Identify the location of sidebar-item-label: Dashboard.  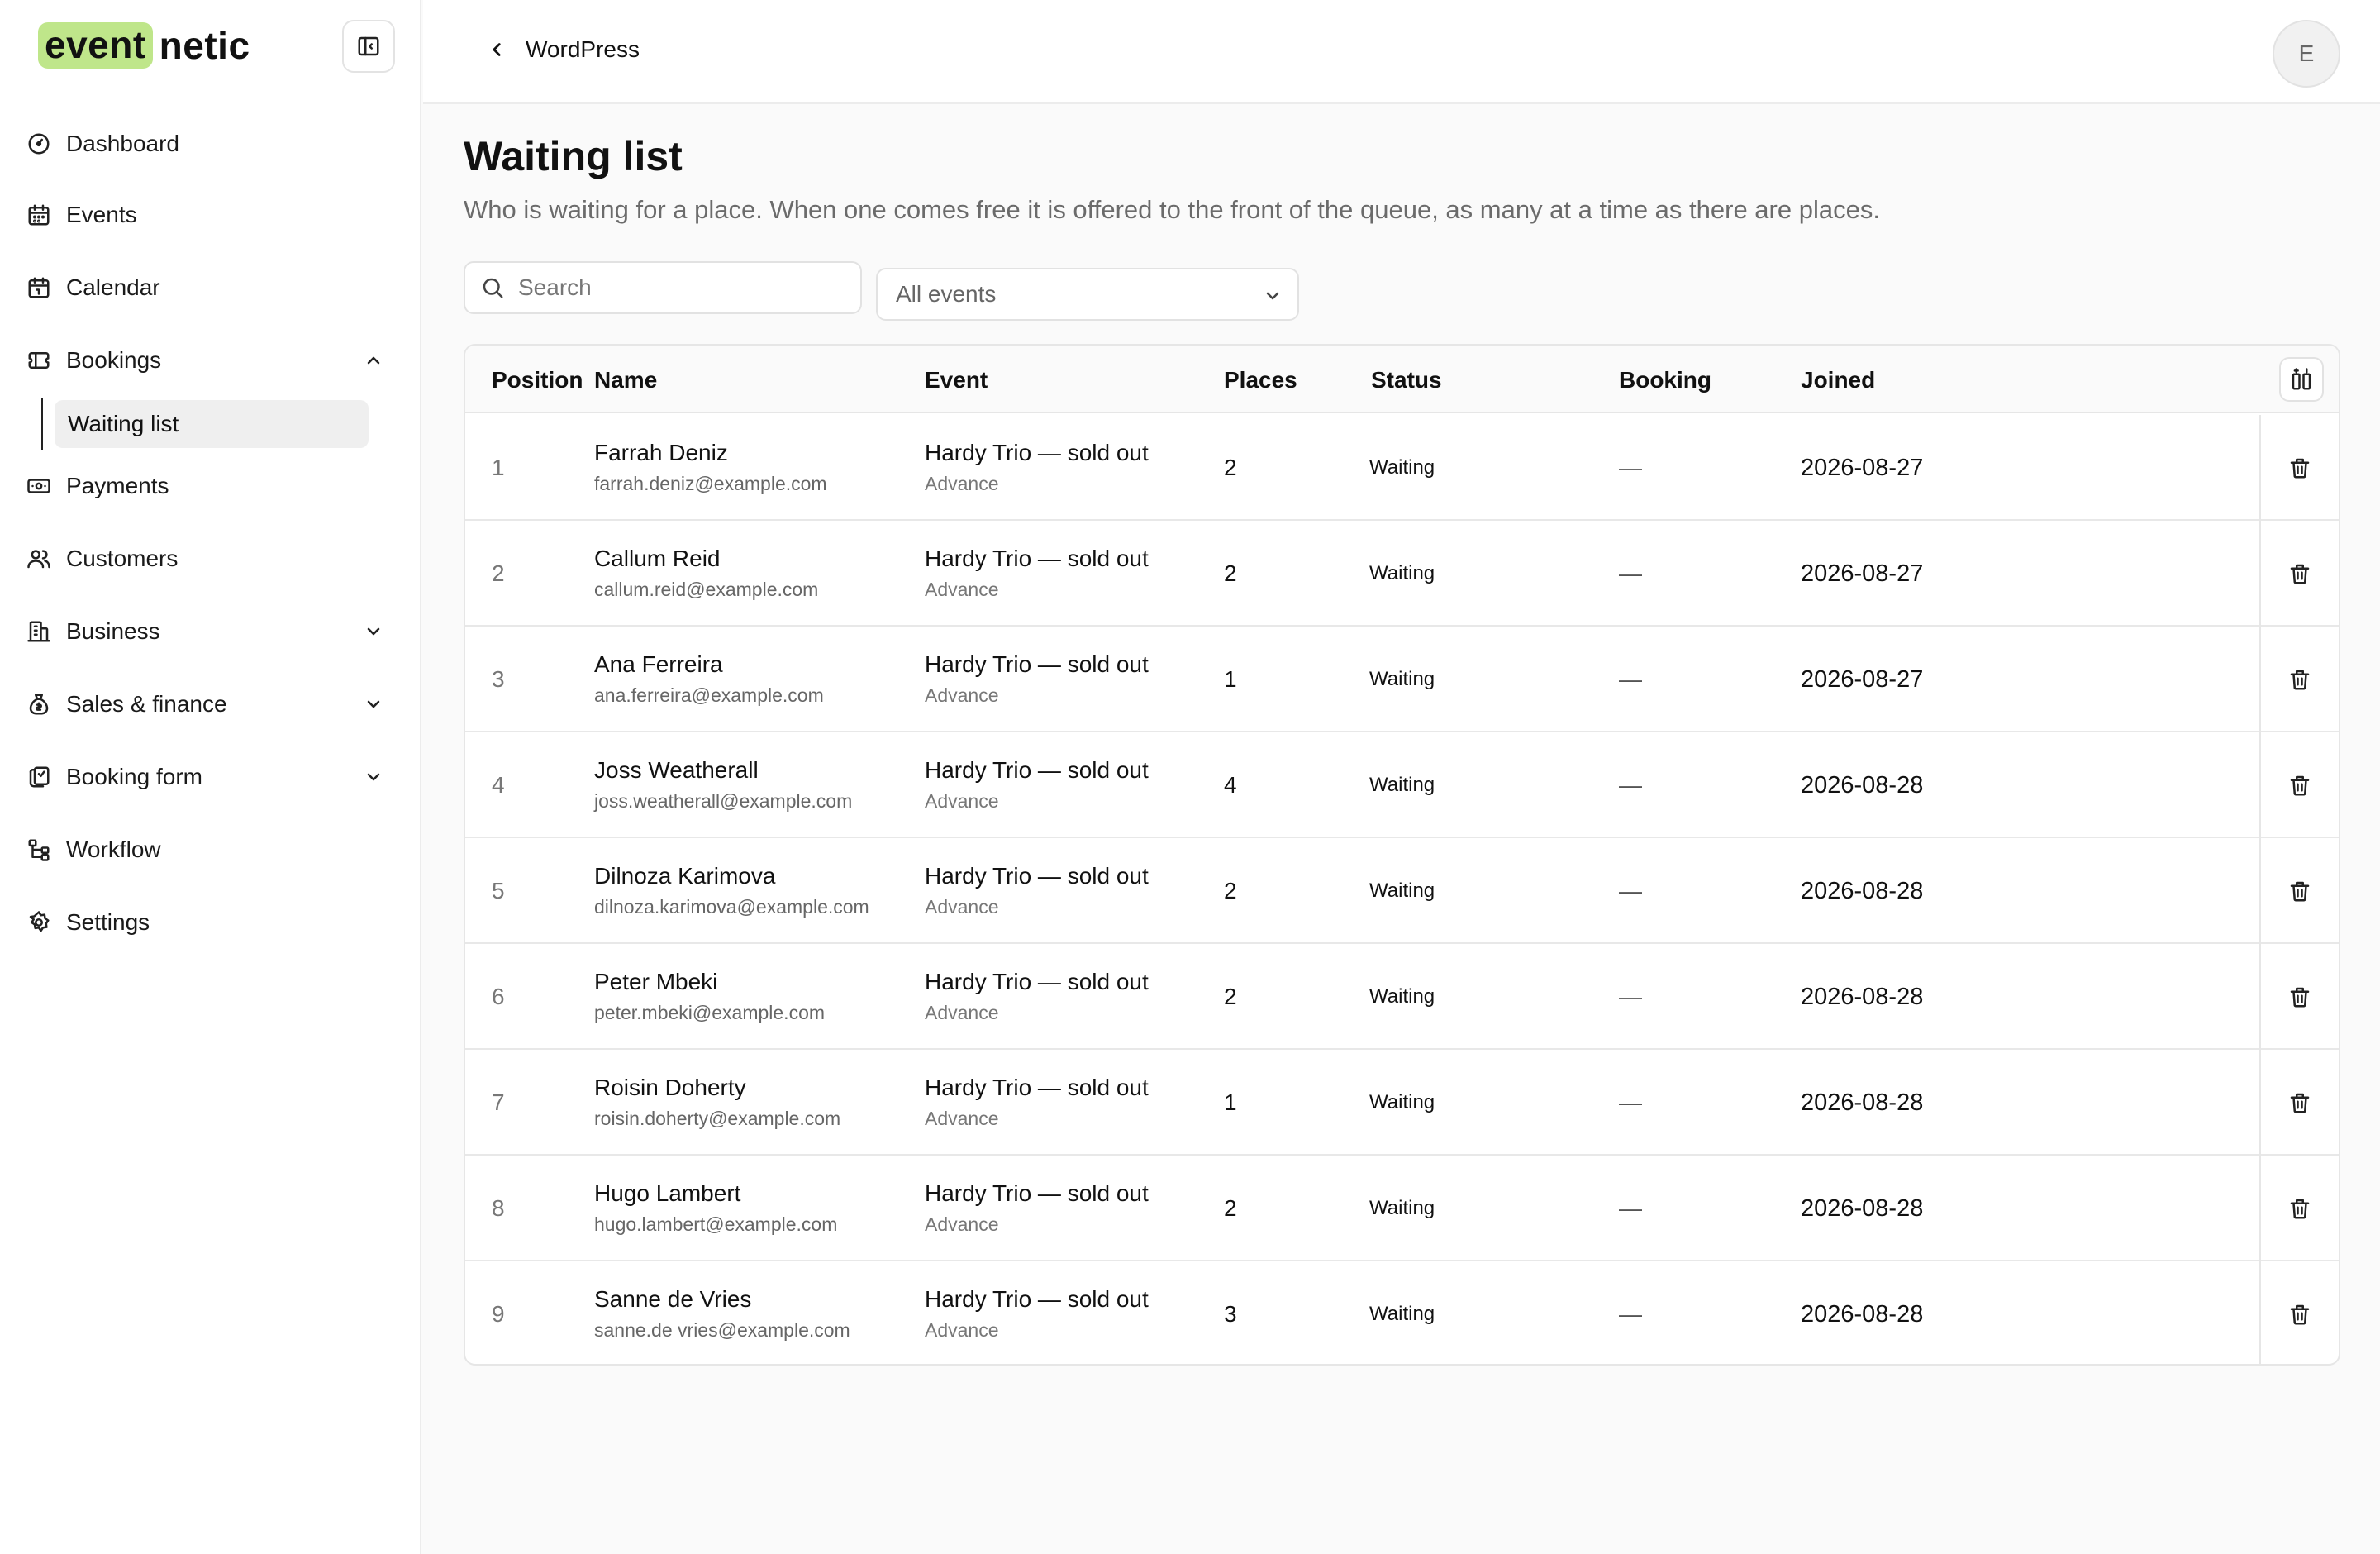
(122, 143).